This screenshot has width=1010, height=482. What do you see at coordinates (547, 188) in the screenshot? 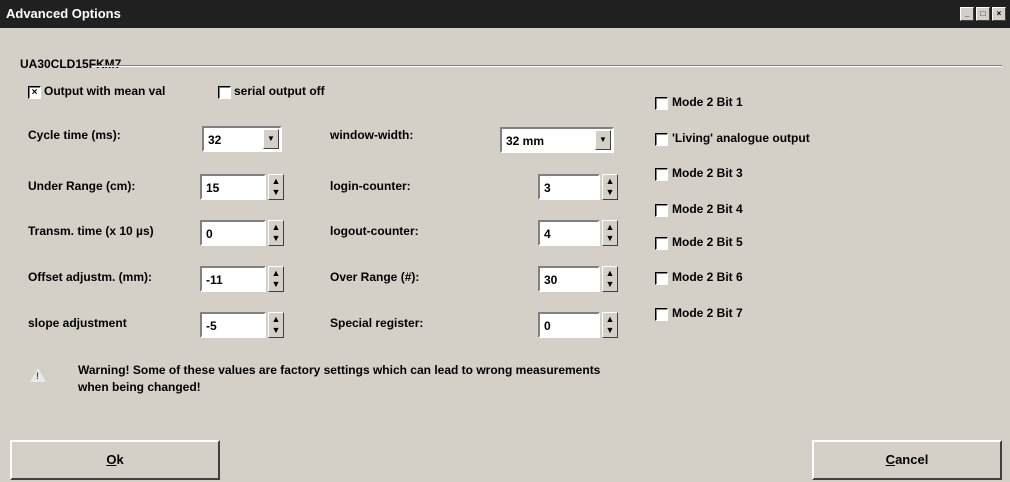
I see `login-counter-value: 3` at bounding box center [547, 188].